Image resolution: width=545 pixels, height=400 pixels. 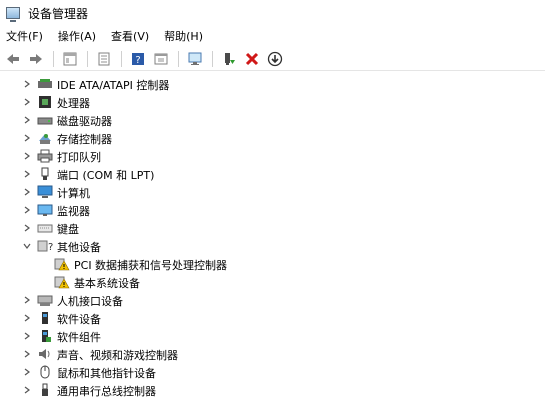 I want to click on download-driver-button, so click(x=275, y=59).